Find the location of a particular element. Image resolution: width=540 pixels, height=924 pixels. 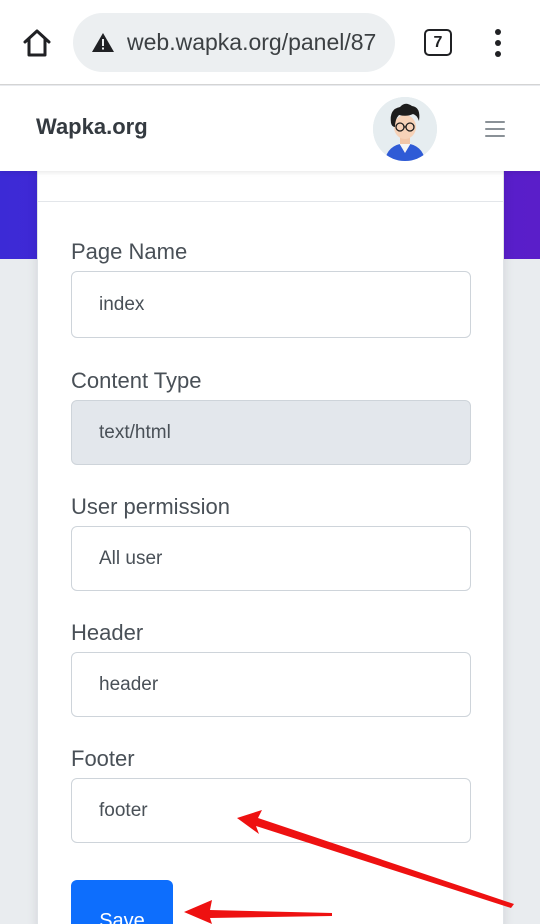

page-name-input is located at coordinates (271, 304).